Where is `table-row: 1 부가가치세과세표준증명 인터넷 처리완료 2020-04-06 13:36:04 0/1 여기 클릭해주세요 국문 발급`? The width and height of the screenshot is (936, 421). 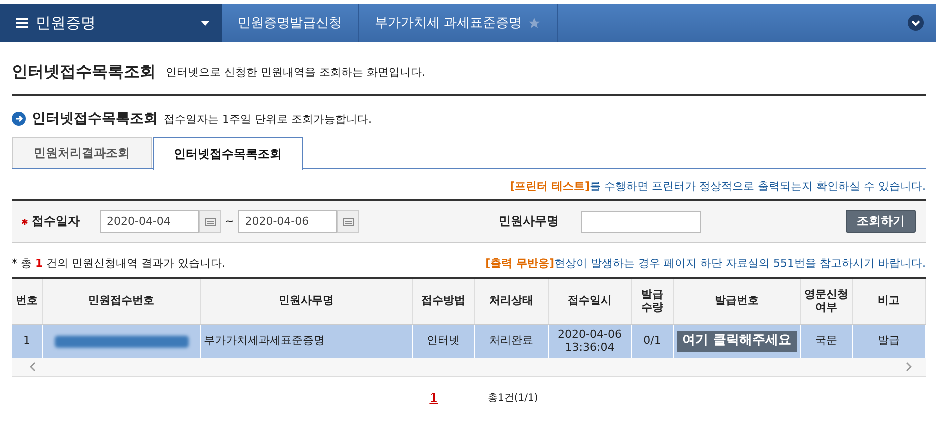 table-row: 1 부가가치세과세표준증명 인터넷 처리완료 2020-04-06 13:36:04 0/1 여기 클릭해주세요 국문 발급 is located at coordinates (469, 341).